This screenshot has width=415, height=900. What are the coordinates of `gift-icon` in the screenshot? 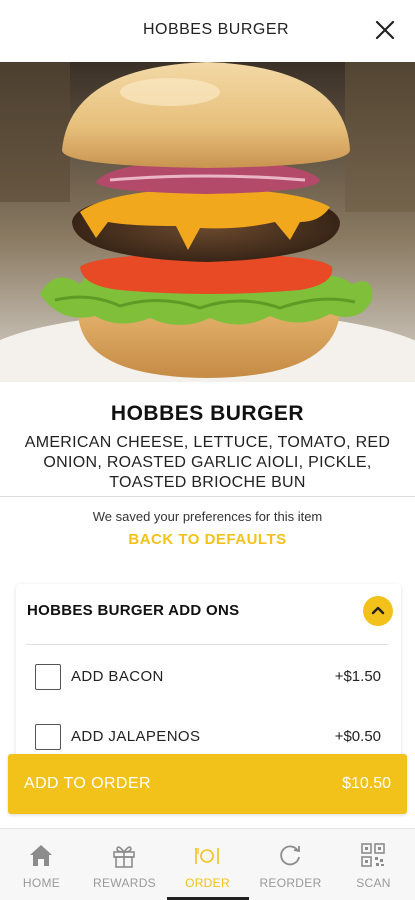 It's located at (124, 857).